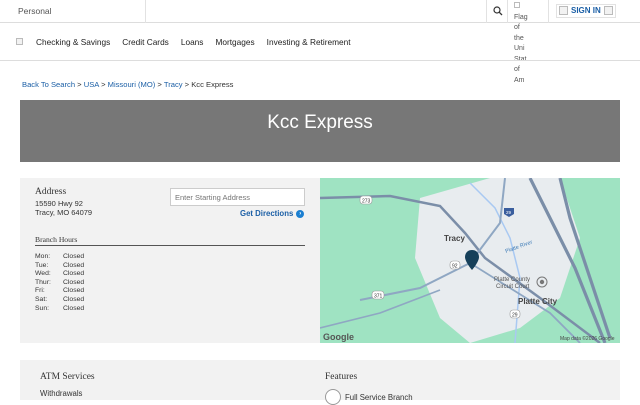  What do you see at coordinates (586, 11) in the screenshot?
I see `sign-in-button: SIGN IN` at bounding box center [586, 11].